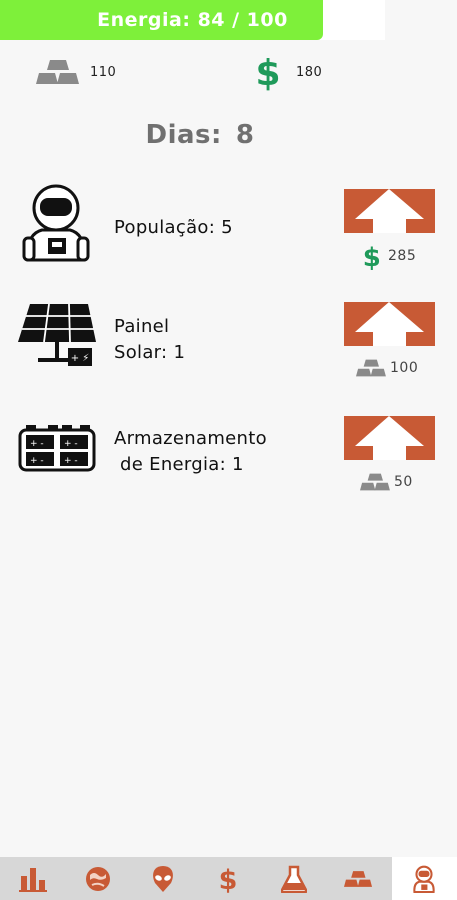 This screenshot has width=457, height=900. I want to click on nav-planet, so click(97, 878).